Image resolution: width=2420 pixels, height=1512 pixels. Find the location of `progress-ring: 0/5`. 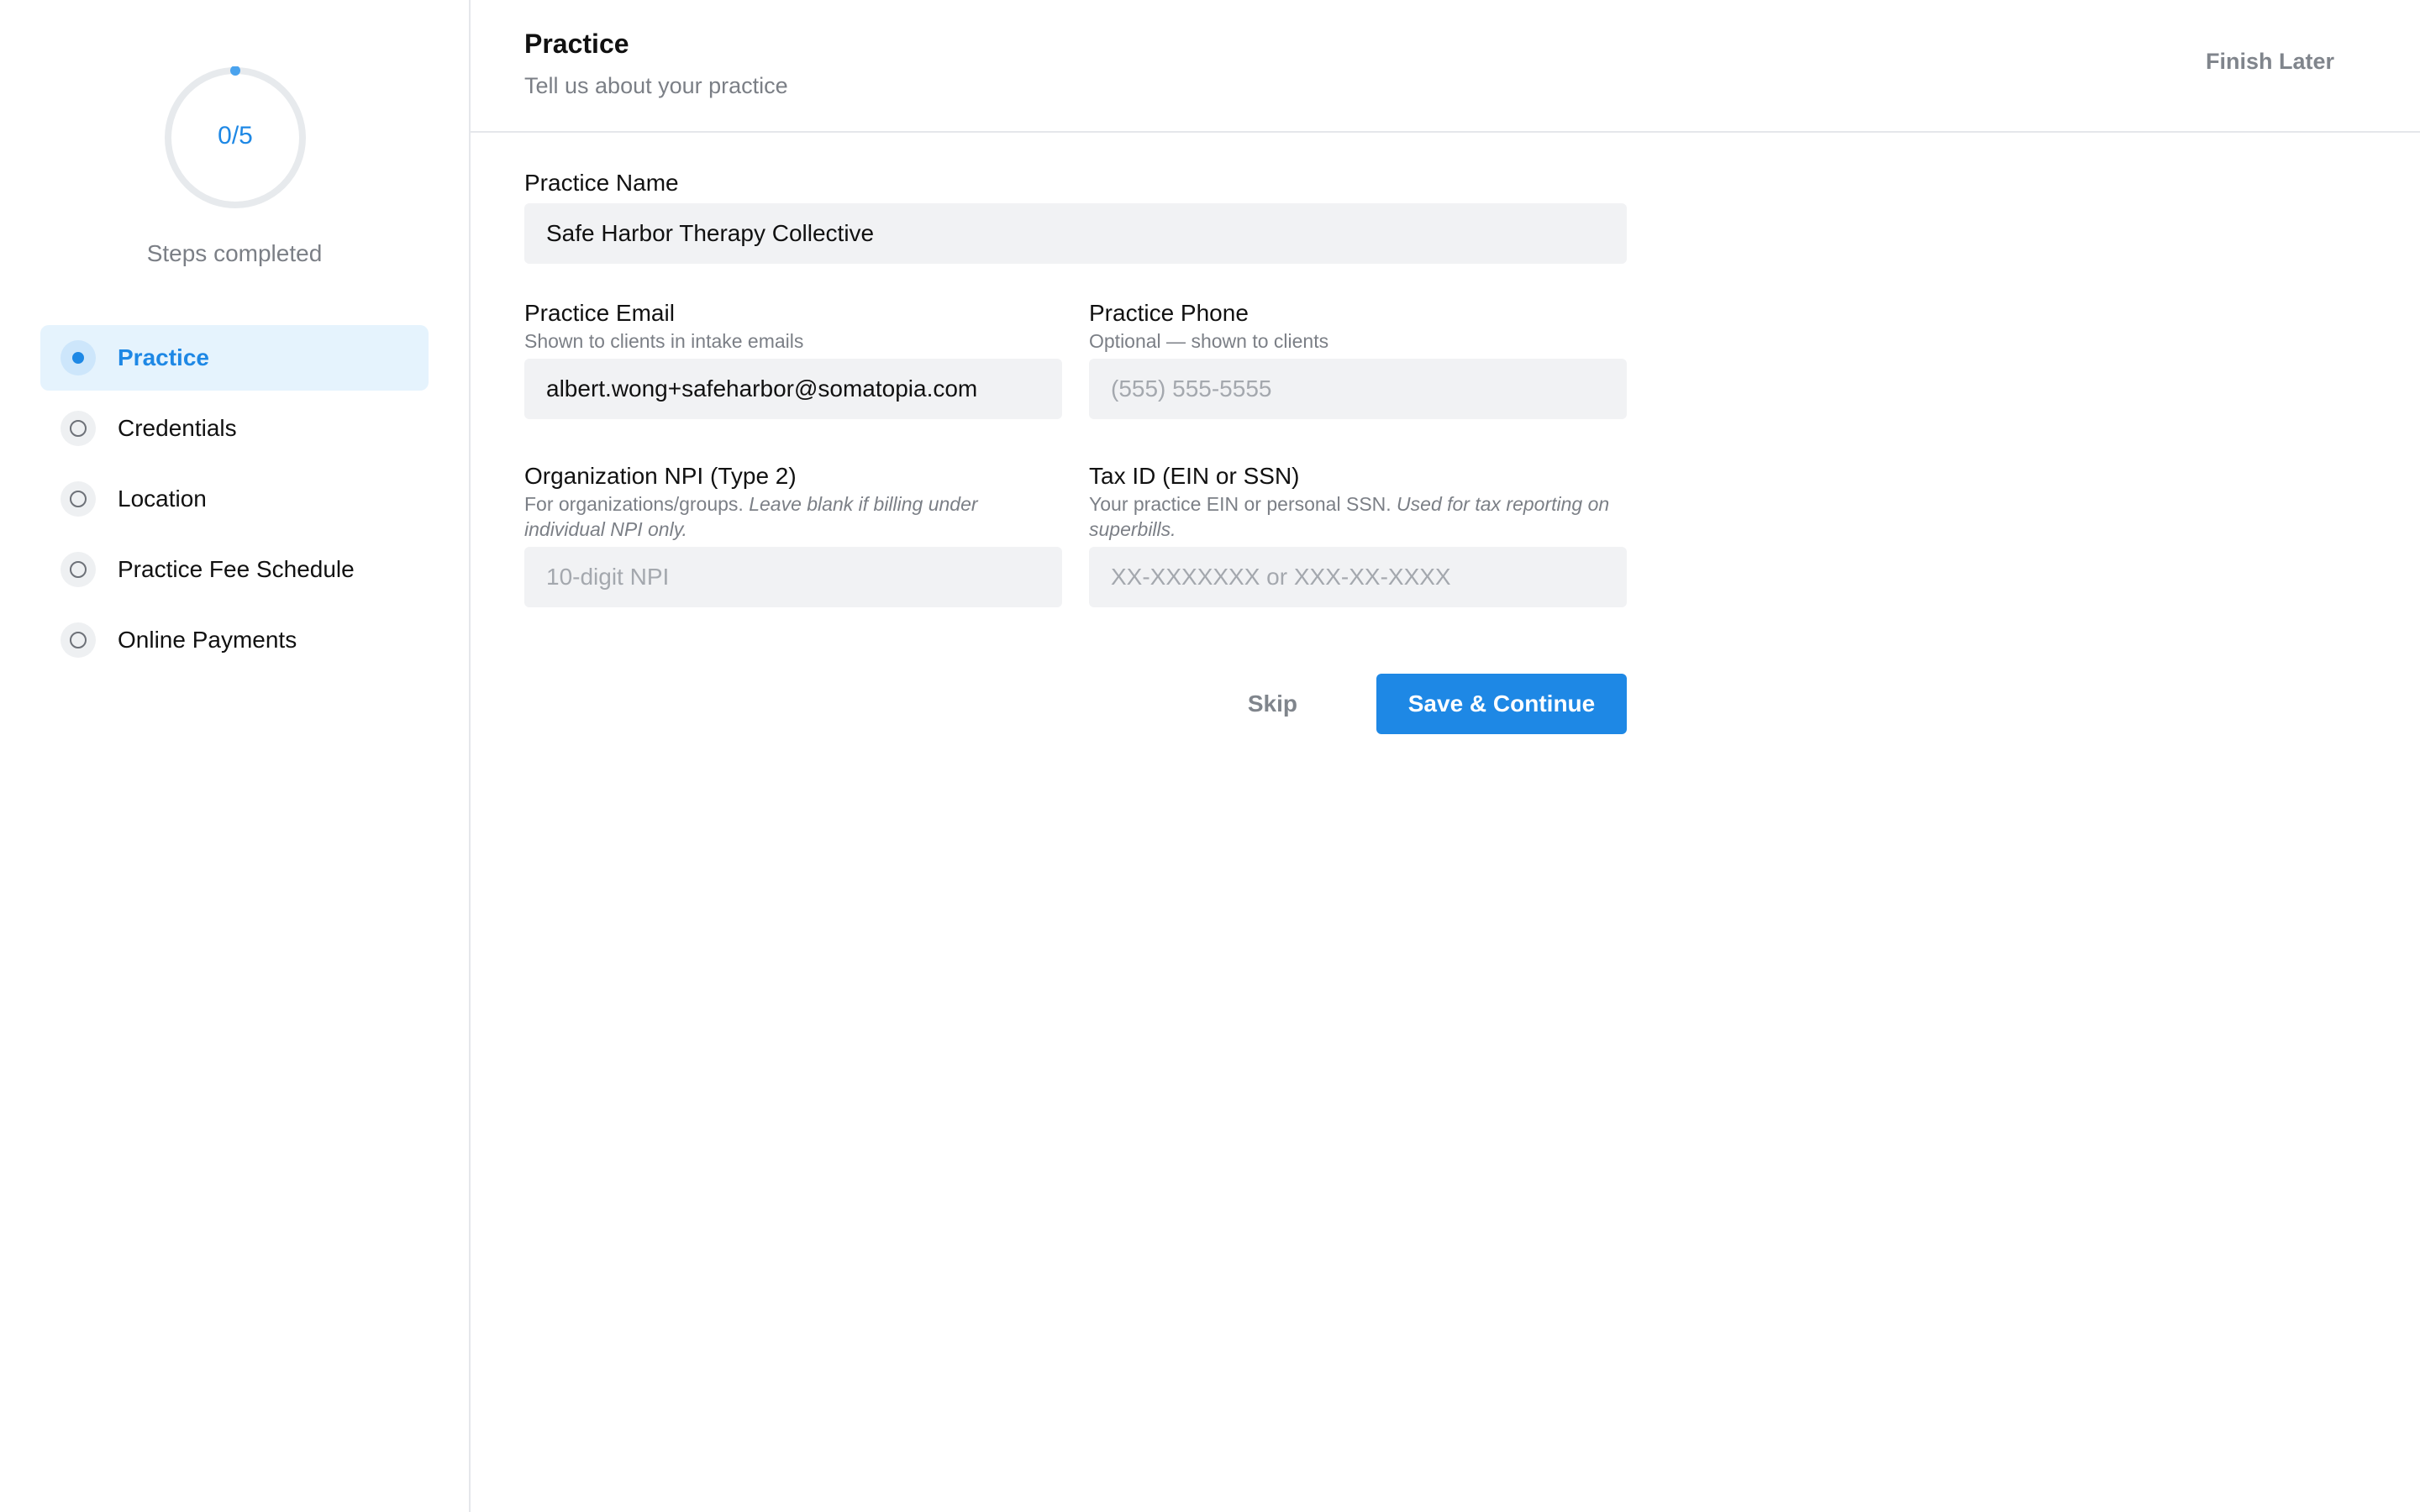

progress-ring: 0/5 is located at coordinates (235, 137).